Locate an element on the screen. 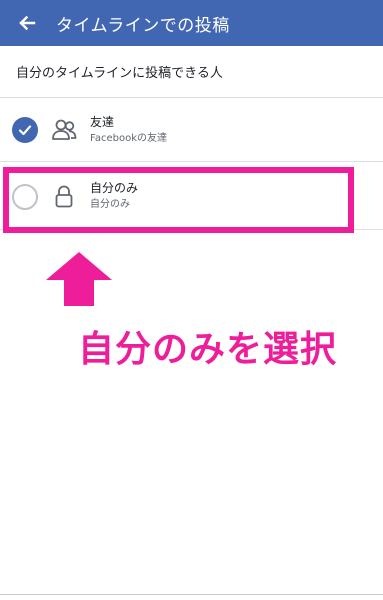  radio-selected is located at coordinates (25, 130).